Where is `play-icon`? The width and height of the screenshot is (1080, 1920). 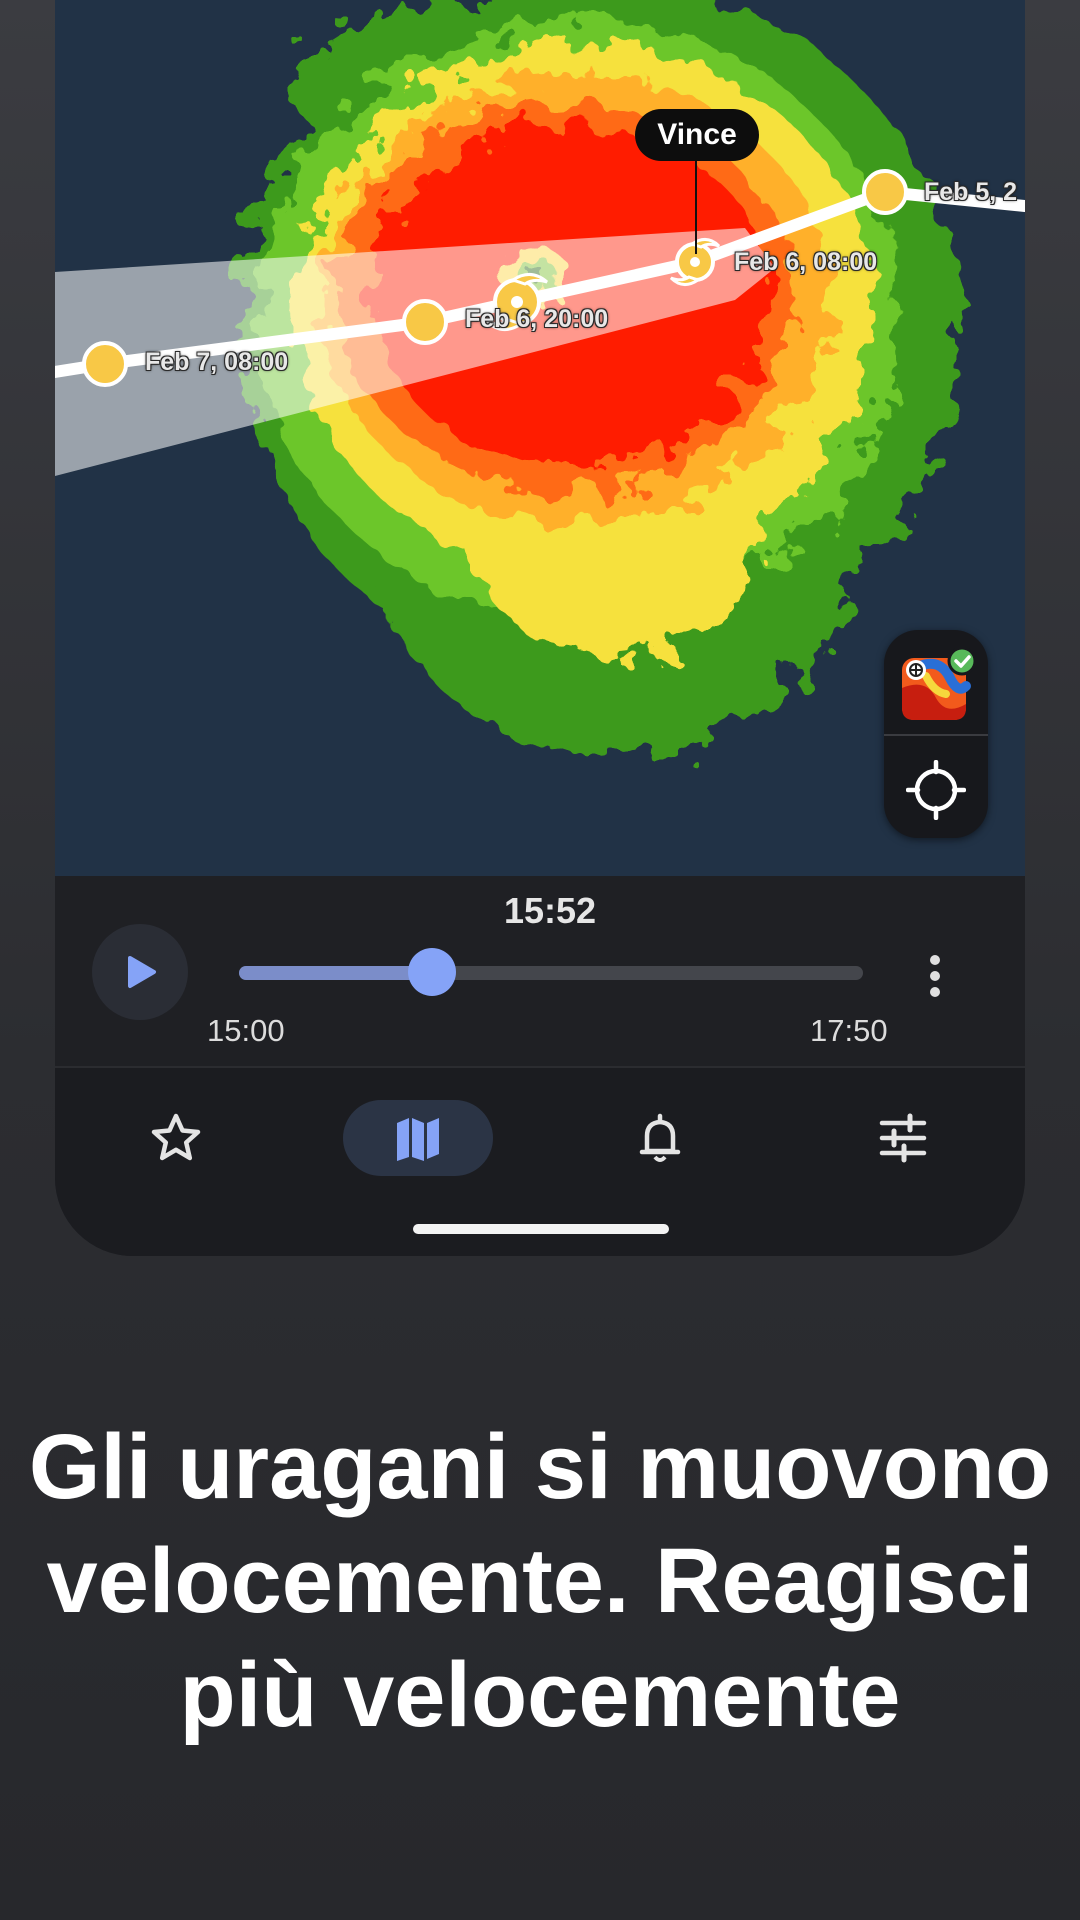 play-icon is located at coordinates (142, 972).